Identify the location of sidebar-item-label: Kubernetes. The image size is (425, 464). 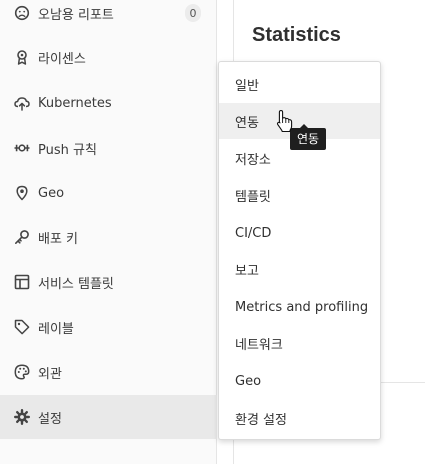
(75, 103).